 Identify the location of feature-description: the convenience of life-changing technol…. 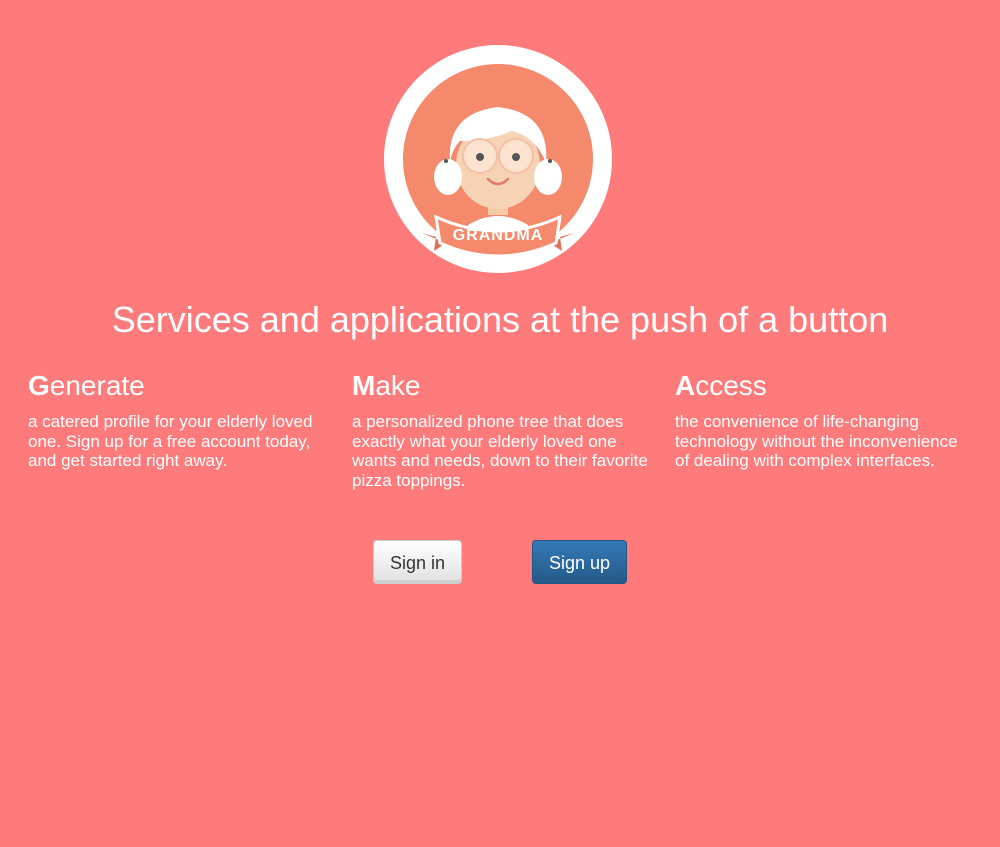
(816, 441).